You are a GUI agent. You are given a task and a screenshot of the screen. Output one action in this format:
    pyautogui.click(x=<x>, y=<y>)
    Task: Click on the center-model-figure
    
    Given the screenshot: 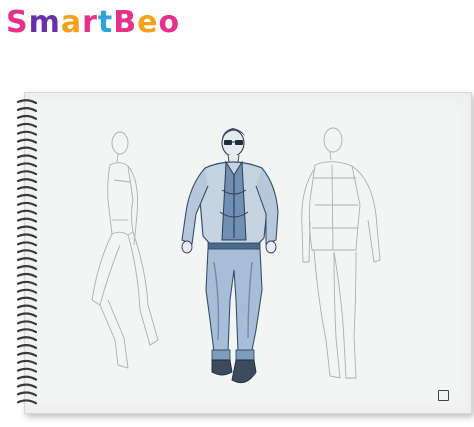 What is the action you would take?
    pyautogui.click(x=230, y=256)
    